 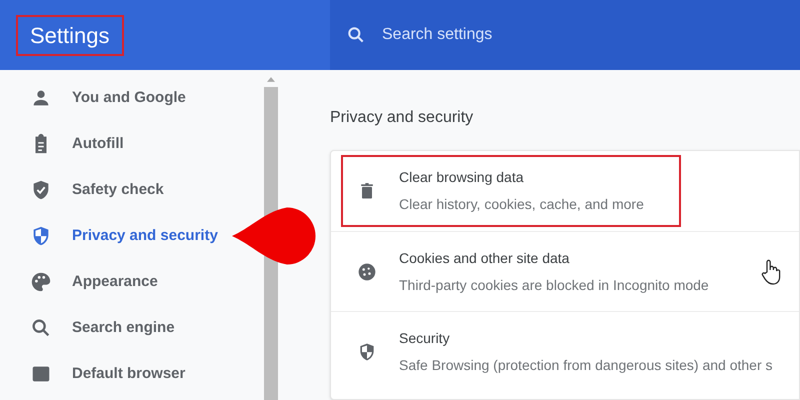 What do you see at coordinates (565, 351) in the screenshot?
I see `settings-row: Security Safe Browsing (protection from dangerous sites) and other s` at bounding box center [565, 351].